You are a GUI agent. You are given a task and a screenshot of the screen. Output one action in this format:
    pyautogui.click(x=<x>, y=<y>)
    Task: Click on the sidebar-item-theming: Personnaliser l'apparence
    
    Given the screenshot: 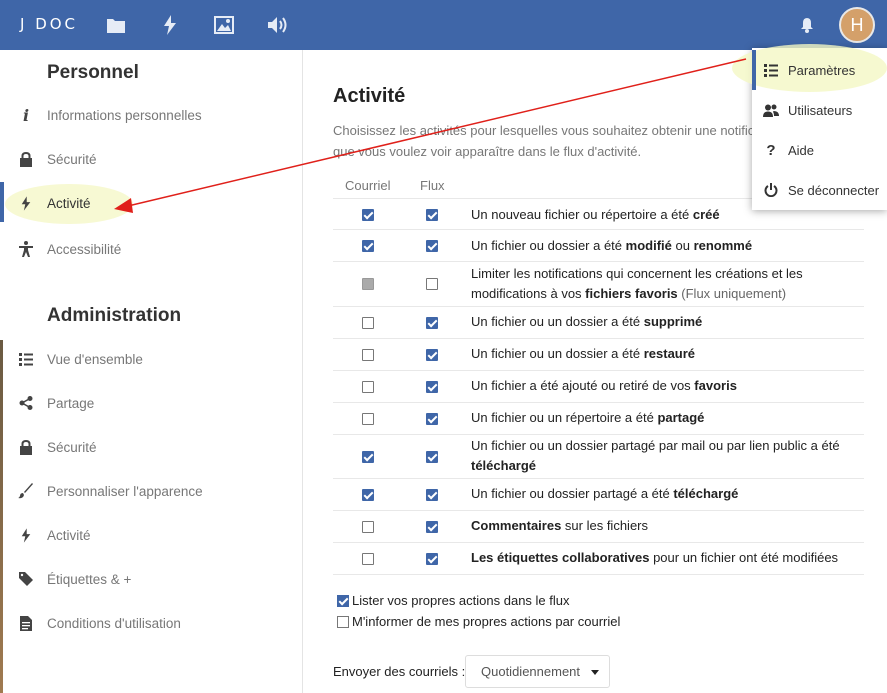 What is the action you would take?
    pyautogui.click(x=150, y=491)
    